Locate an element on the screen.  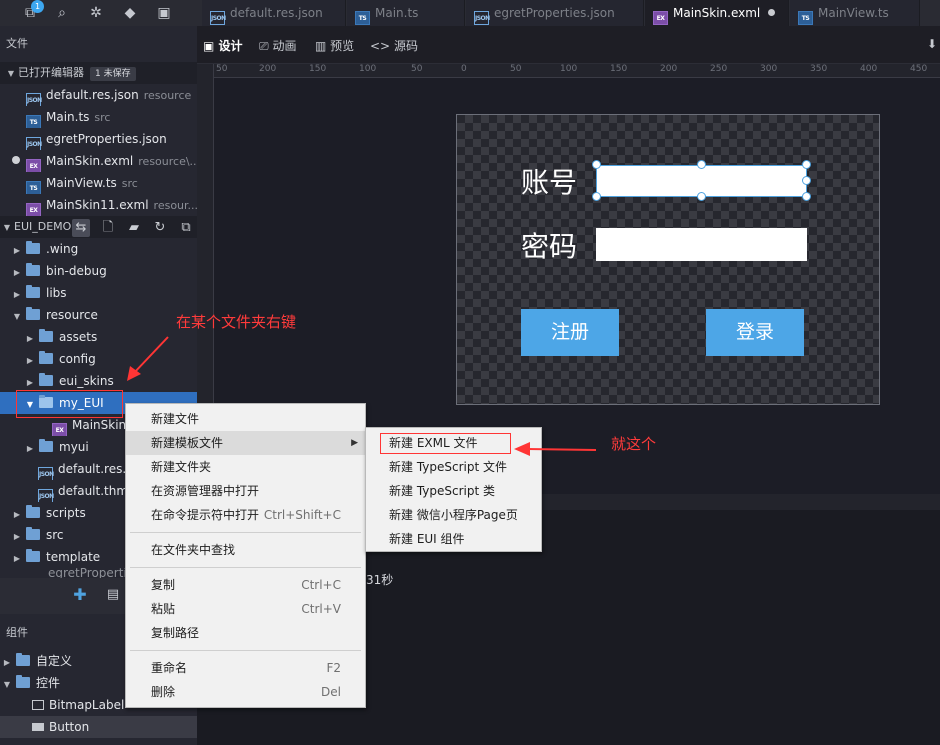
annotation-arrows is located at coordinates (362, 396).